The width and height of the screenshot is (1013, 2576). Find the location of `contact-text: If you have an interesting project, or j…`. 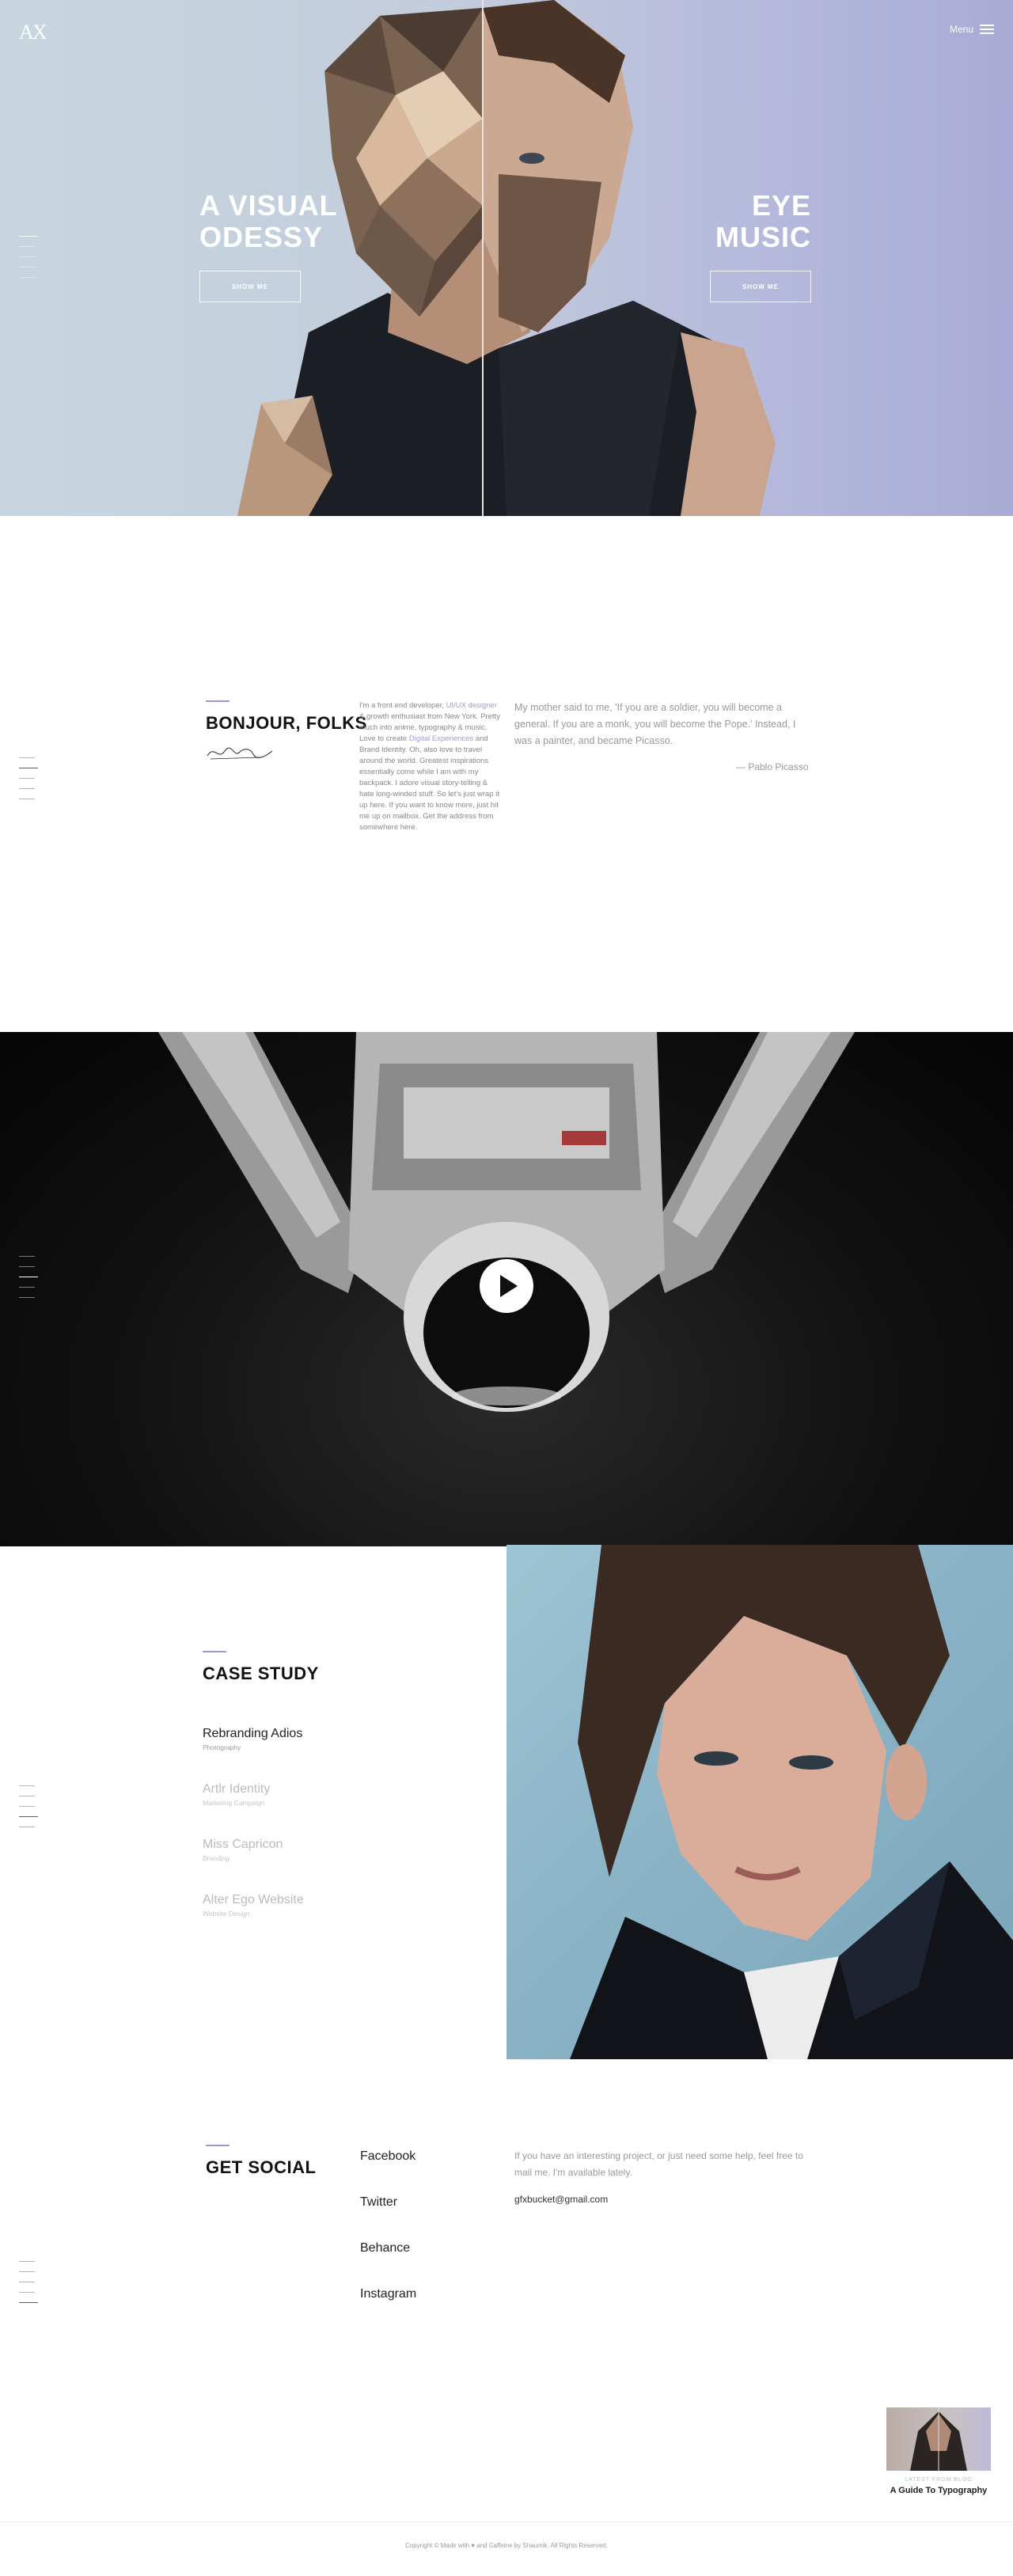

contact-text: If you have an interesting project, or j… is located at coordinates (658, 2164).